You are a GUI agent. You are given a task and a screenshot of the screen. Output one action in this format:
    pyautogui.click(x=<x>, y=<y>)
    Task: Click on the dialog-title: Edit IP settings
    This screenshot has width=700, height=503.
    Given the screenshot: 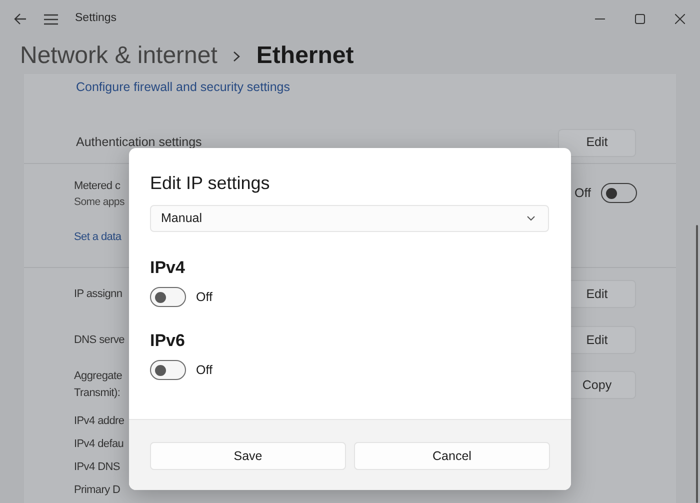 What is the action you would take?
    pyautogui.click(x=210, y=183)
    